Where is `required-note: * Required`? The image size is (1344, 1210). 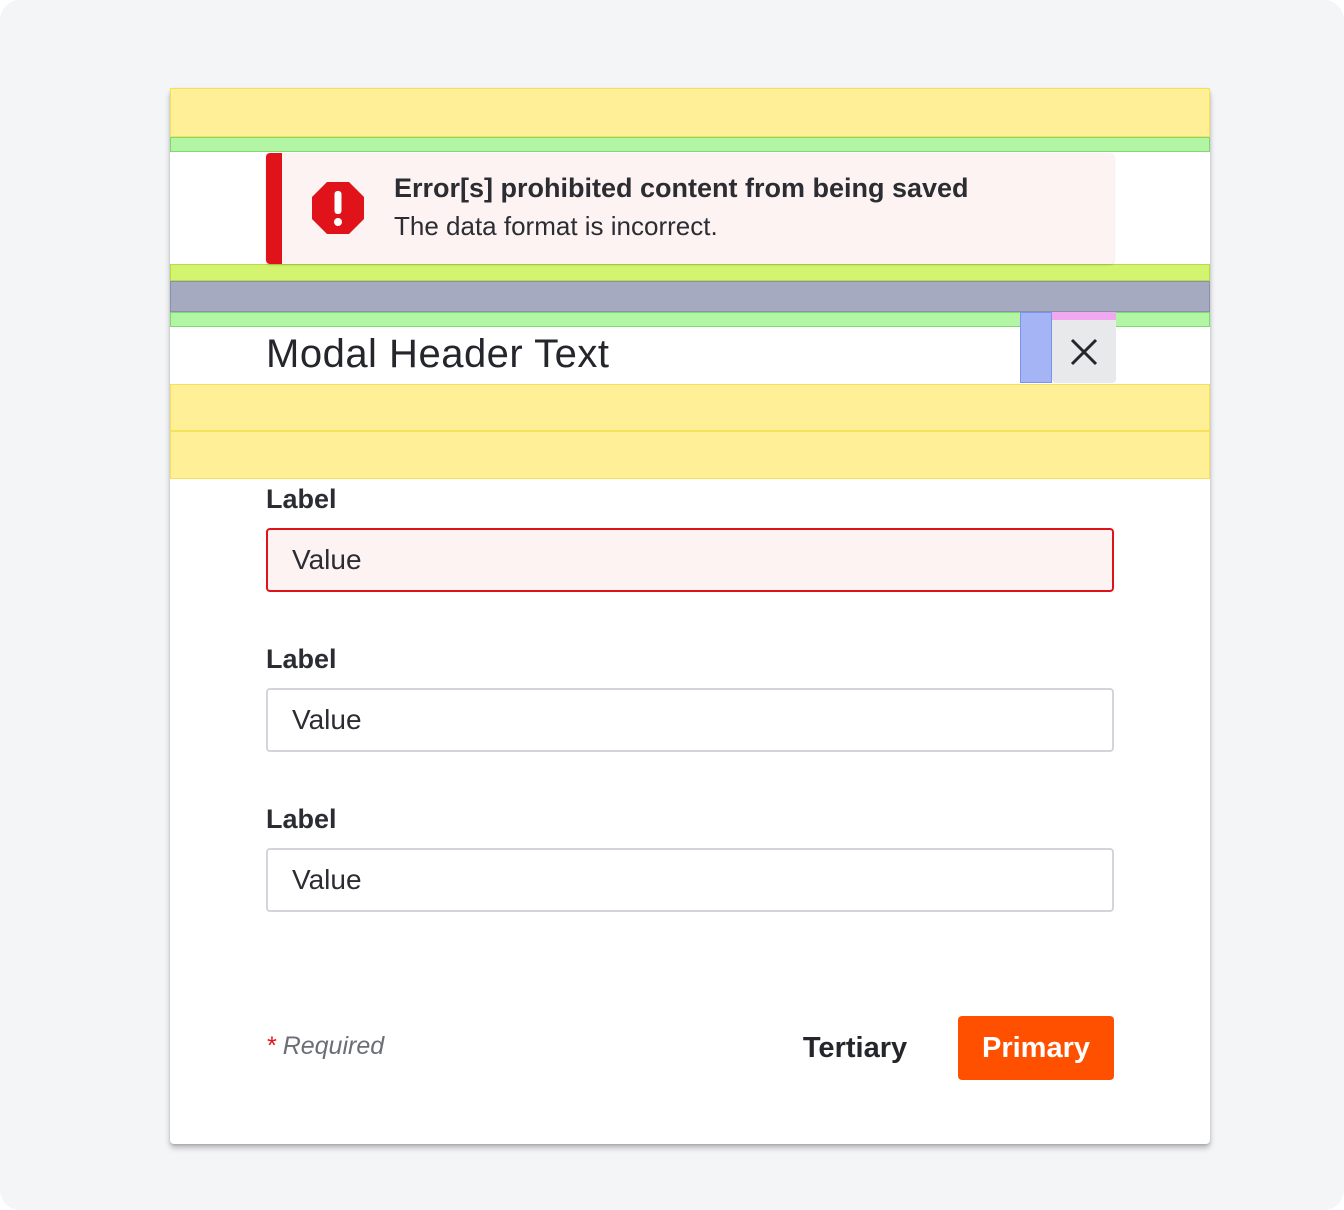
required-note: * Required is located at coordinates (325, 1046).